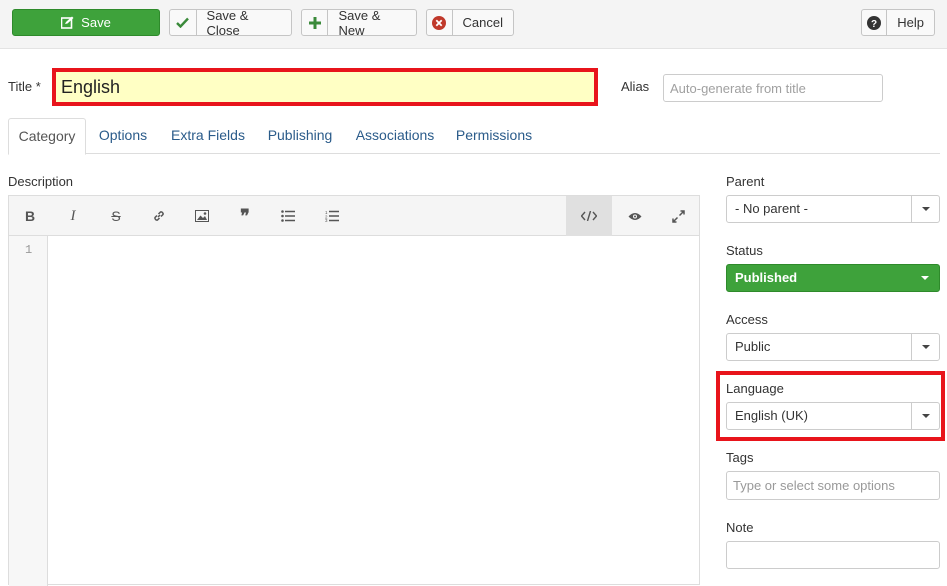  I want to click on code-view-icon, so click(589, 216).